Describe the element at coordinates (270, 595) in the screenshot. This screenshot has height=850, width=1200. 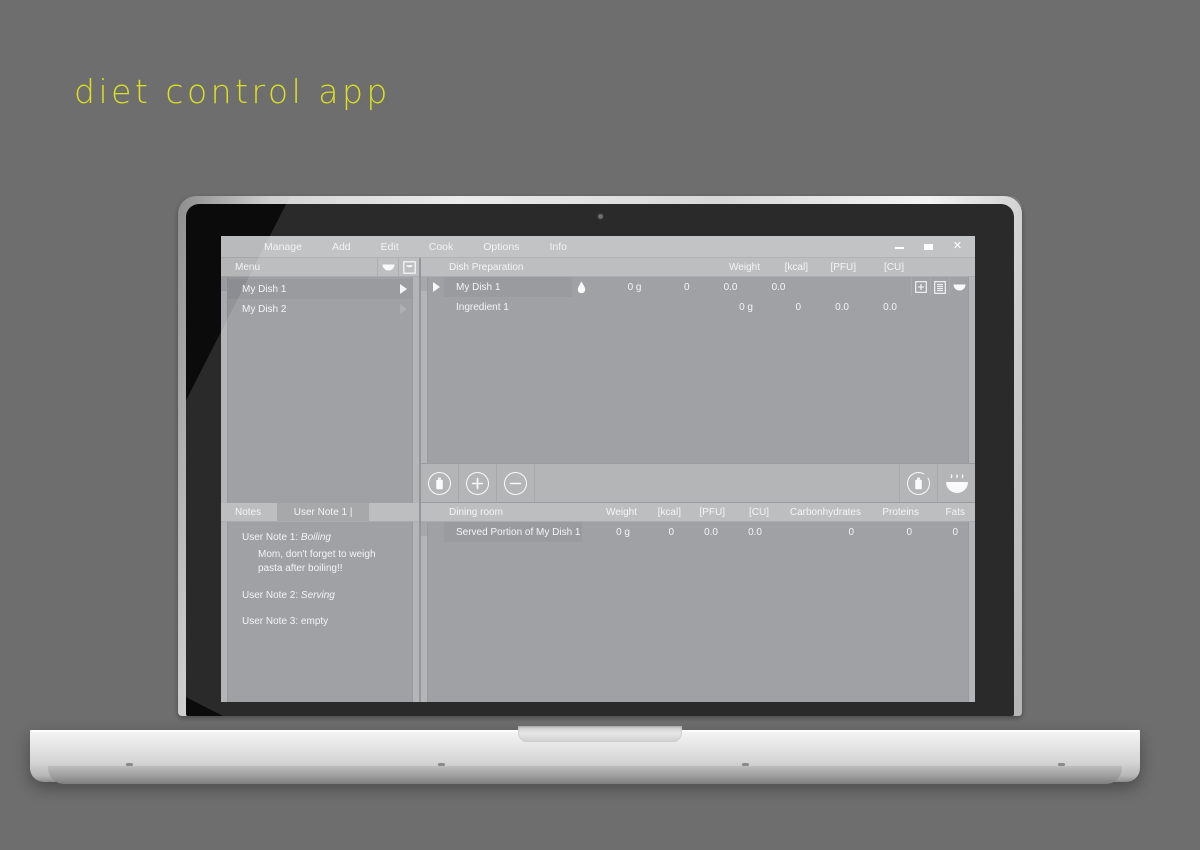
I see `note-2-label: User Note 2:` at that location.